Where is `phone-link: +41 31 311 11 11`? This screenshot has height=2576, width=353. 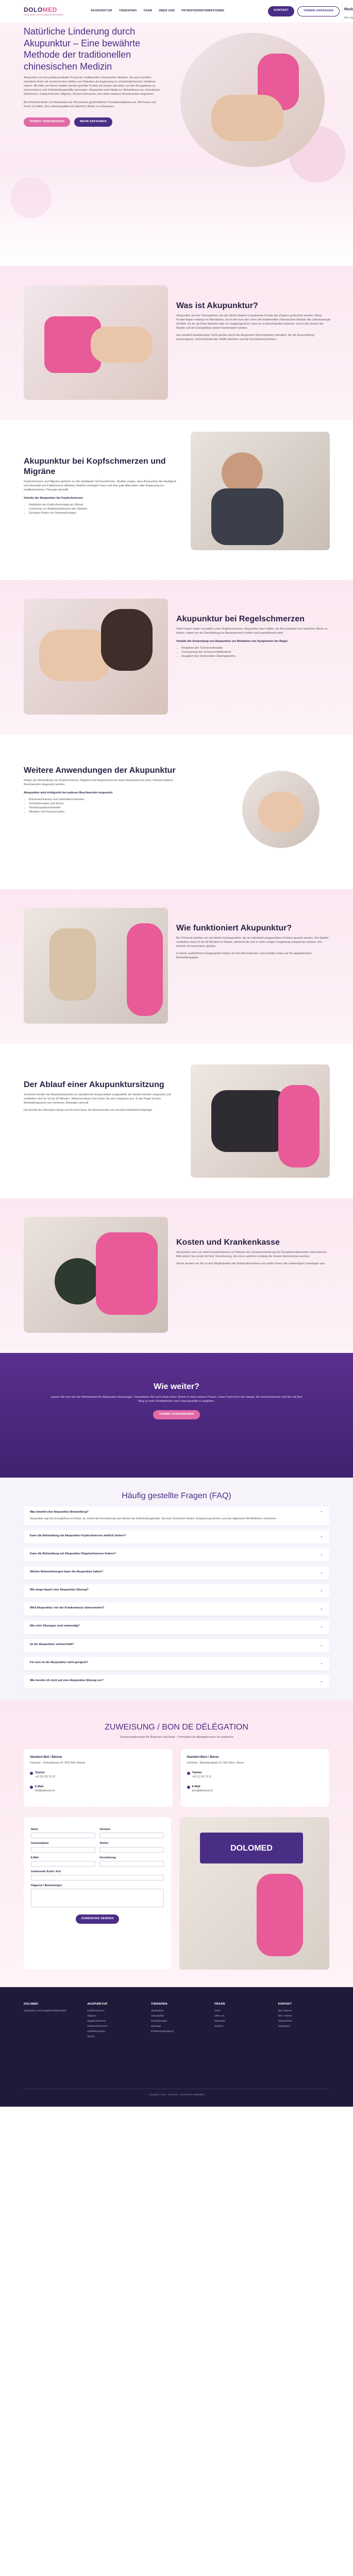 phone-link: +41 31 311 11 11 is located at coordinates (255, 1777).